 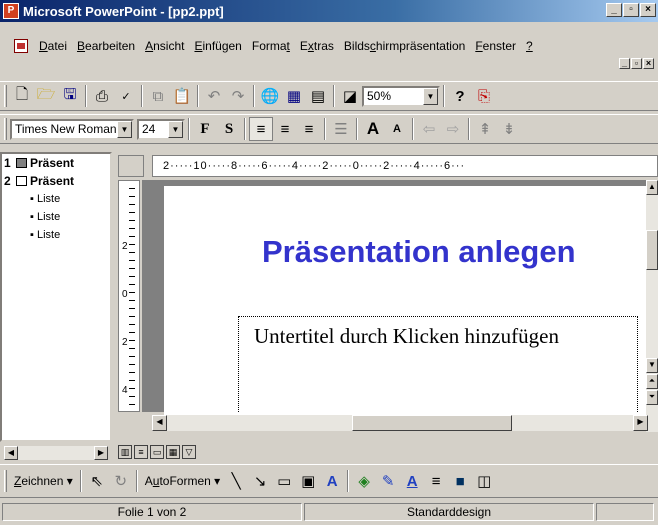 What do you see at coordinates (214, 96) in the screenshot?
I see `undo-icon: ↶` at bounding box center [214, 96].